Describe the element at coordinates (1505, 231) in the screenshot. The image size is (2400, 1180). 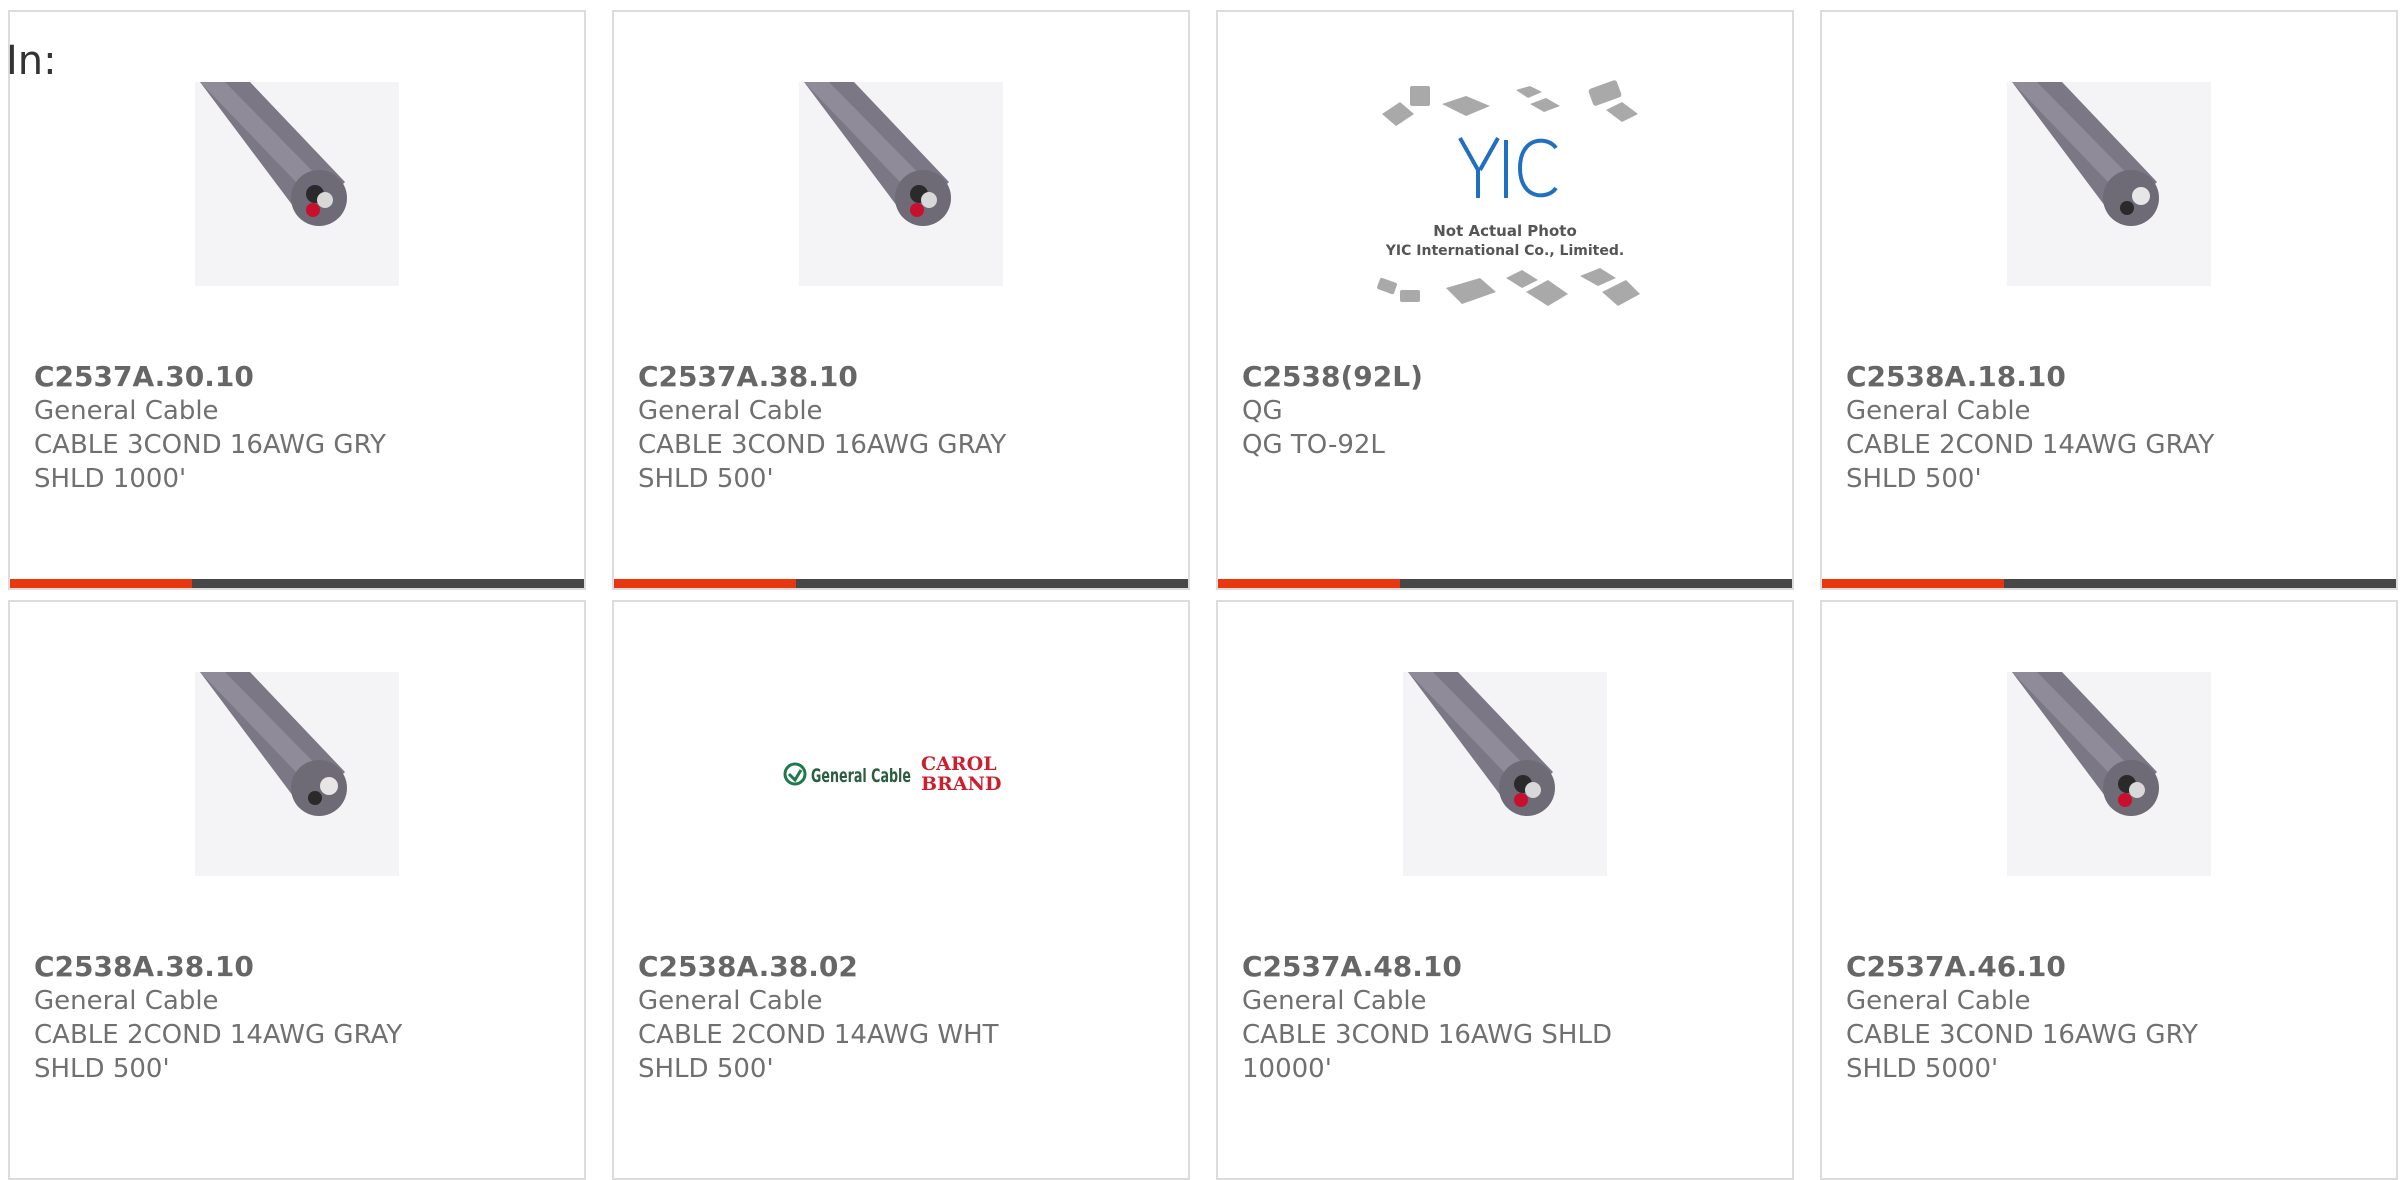
I see `image-caption: Not Actual Photo` at that location.